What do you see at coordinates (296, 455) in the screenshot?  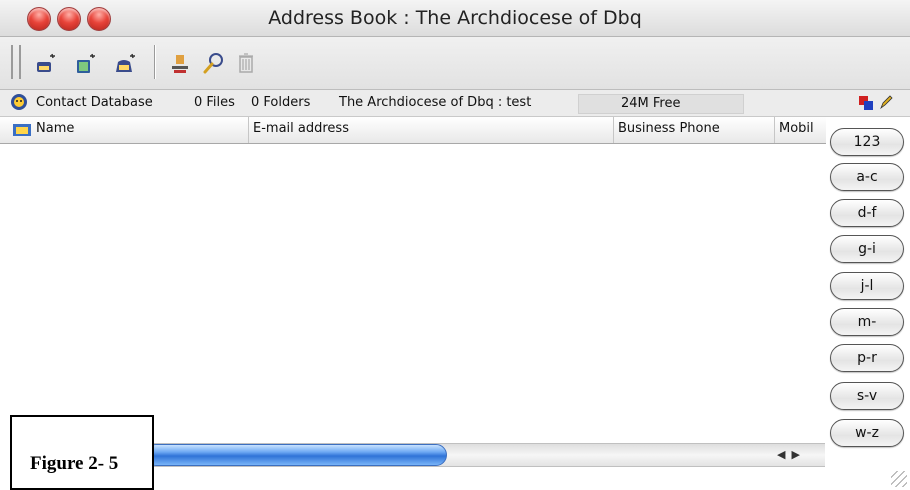 I see `scroll-thumb` at bounding box center [296, 455].